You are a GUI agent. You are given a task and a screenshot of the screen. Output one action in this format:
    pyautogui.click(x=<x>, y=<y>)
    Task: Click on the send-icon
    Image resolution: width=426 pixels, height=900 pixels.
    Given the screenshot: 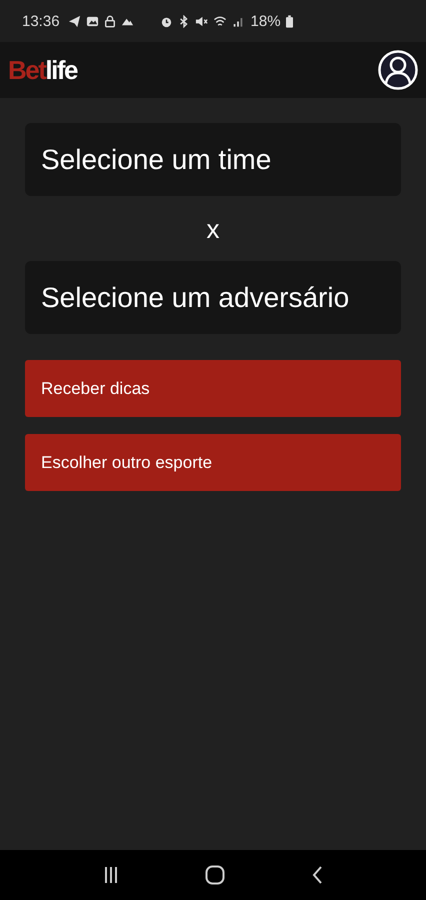 What is the action you would take?
    pyautogui.click(x=74, y=21)
    